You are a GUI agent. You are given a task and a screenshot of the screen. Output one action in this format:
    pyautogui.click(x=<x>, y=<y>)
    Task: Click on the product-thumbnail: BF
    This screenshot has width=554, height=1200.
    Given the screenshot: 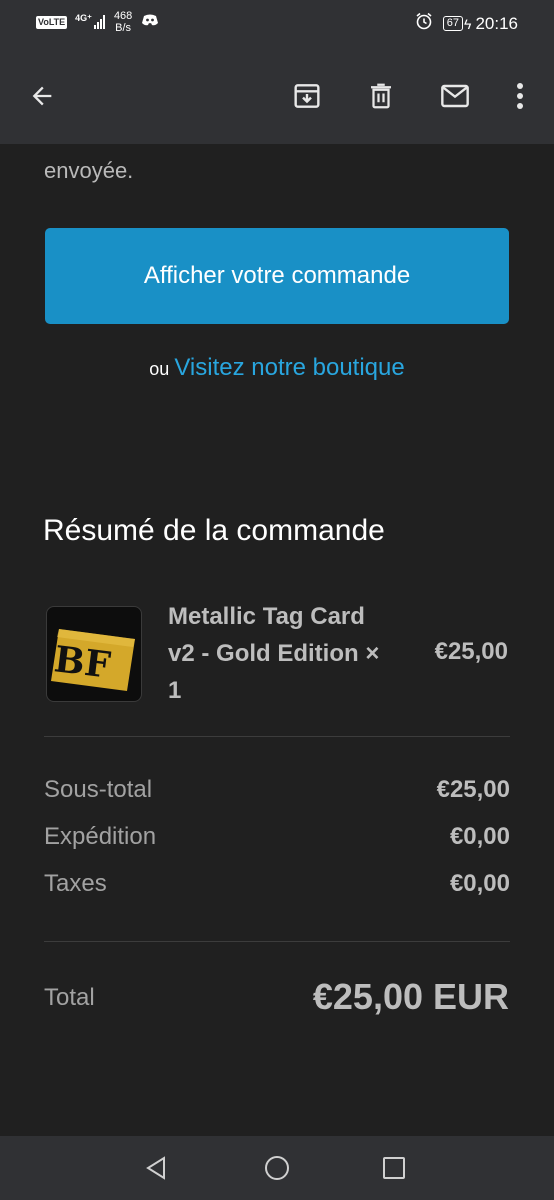 What is the action you would take?
    pyautogui.click(x=94, y=654)
    